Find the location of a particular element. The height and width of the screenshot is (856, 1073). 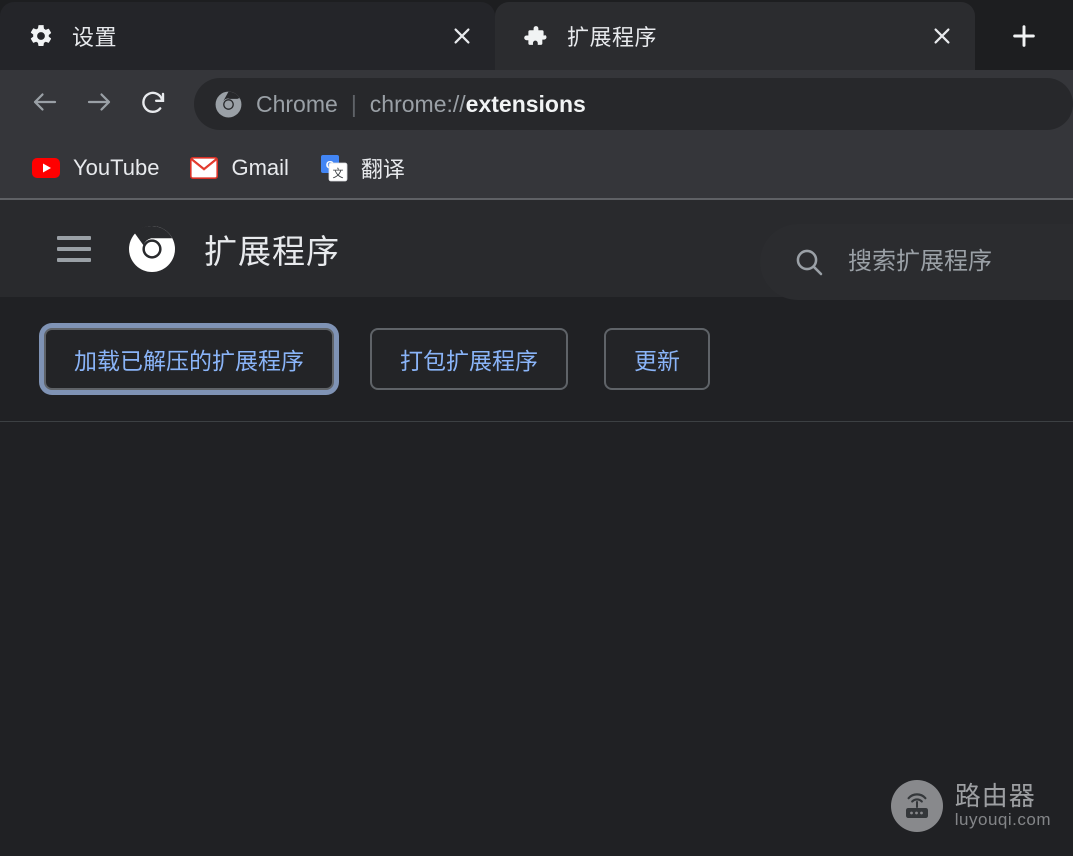

reload-icon is located at coordinates (153, 104).